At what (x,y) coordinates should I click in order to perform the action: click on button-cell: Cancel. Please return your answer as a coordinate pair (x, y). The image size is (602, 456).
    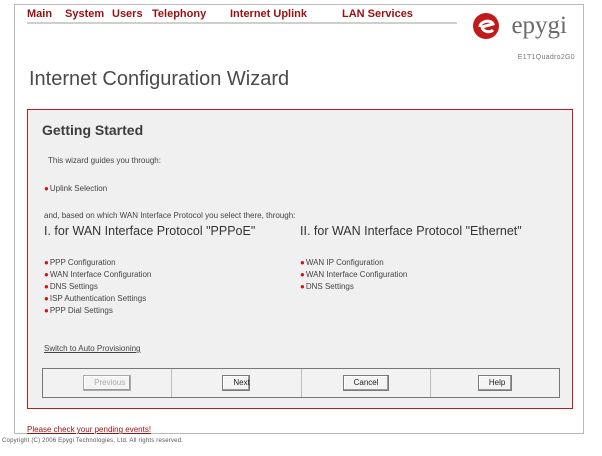
    Looking at the image, I should click on (366, 383).